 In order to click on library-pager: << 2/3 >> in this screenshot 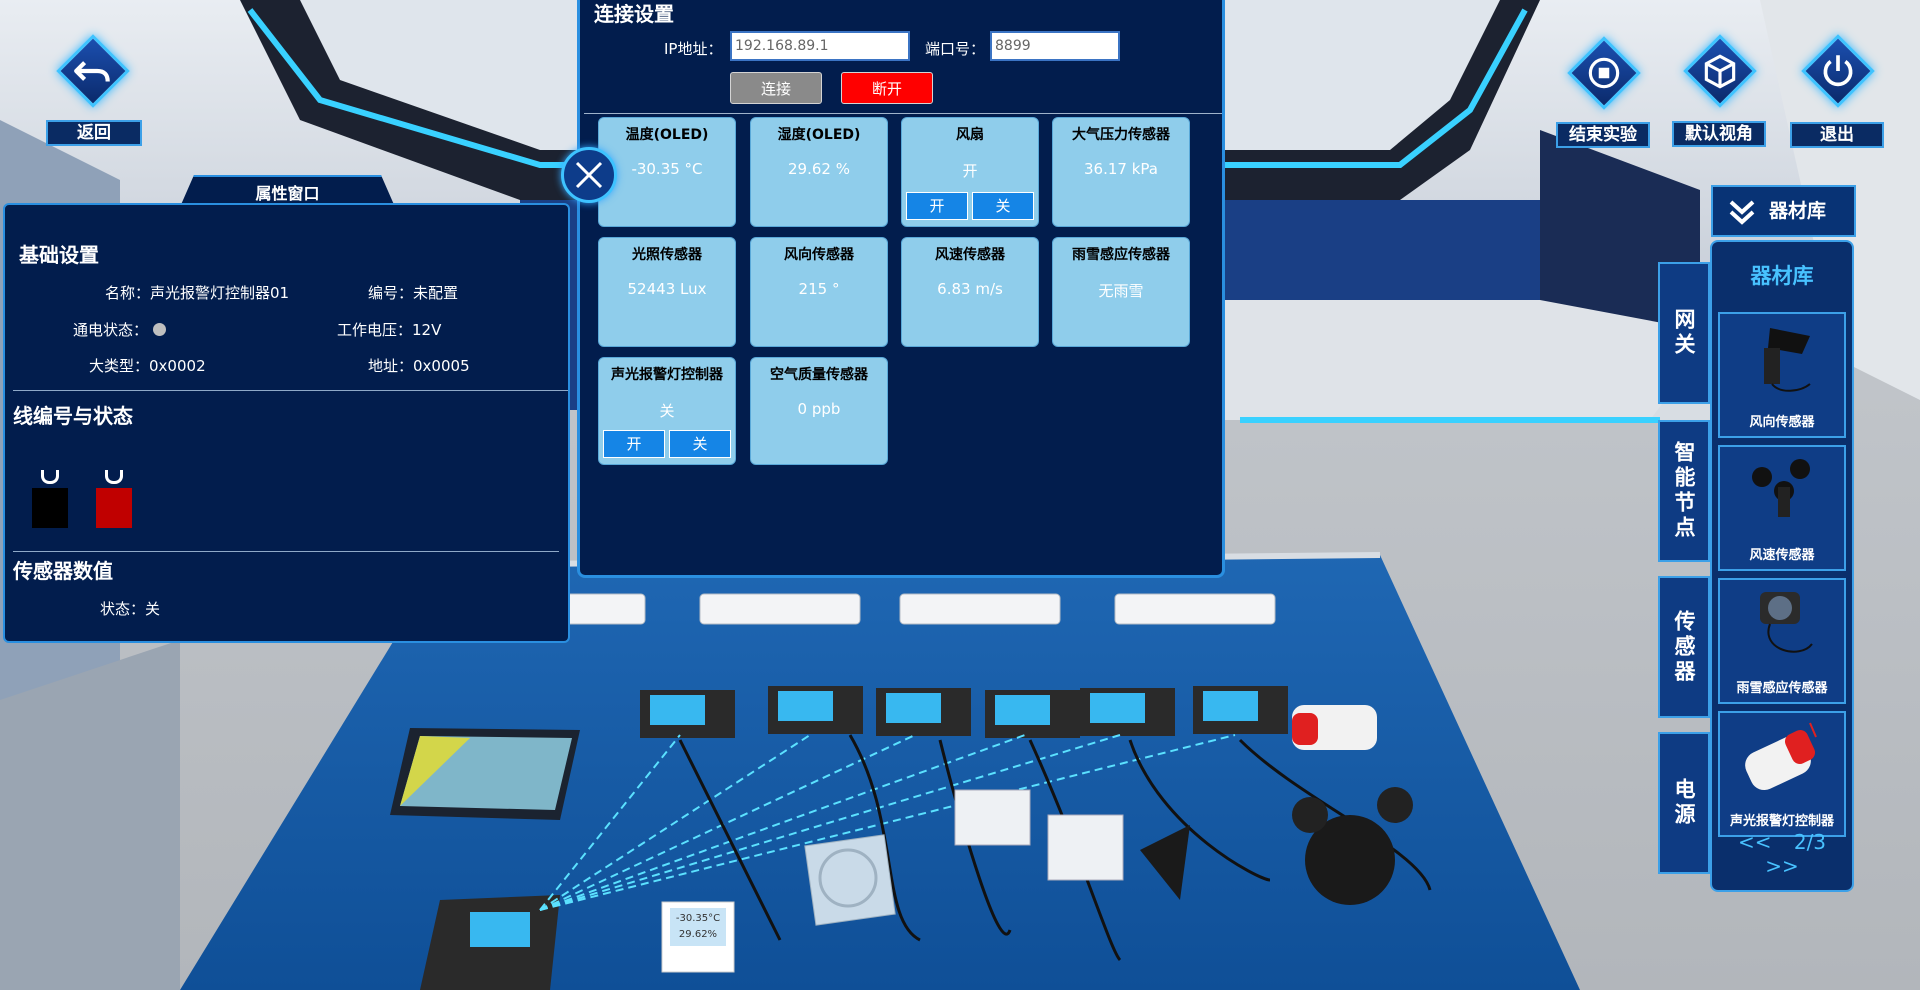, I will do `click(1782, 854)`.